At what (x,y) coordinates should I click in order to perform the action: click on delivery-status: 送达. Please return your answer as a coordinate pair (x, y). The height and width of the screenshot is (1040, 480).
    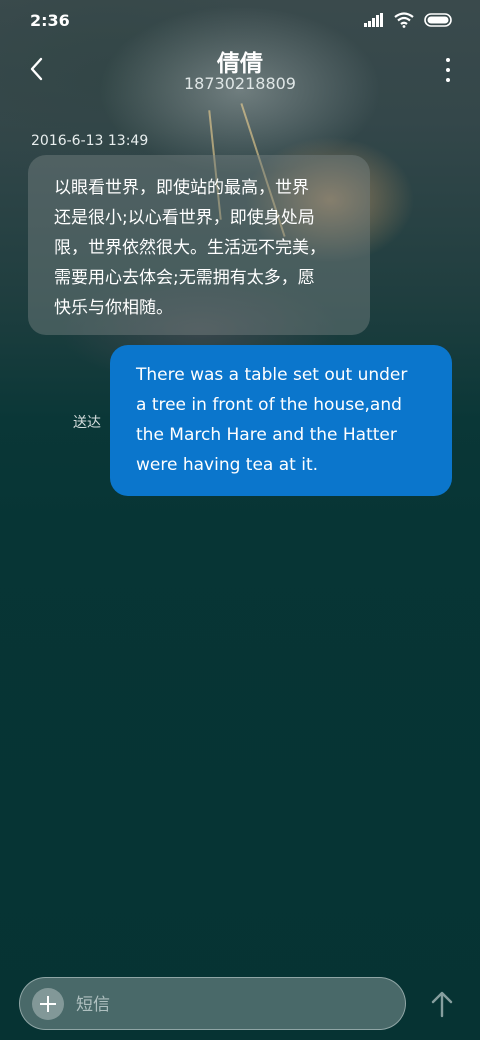
    Looking at the image, I should click on (87, 423).